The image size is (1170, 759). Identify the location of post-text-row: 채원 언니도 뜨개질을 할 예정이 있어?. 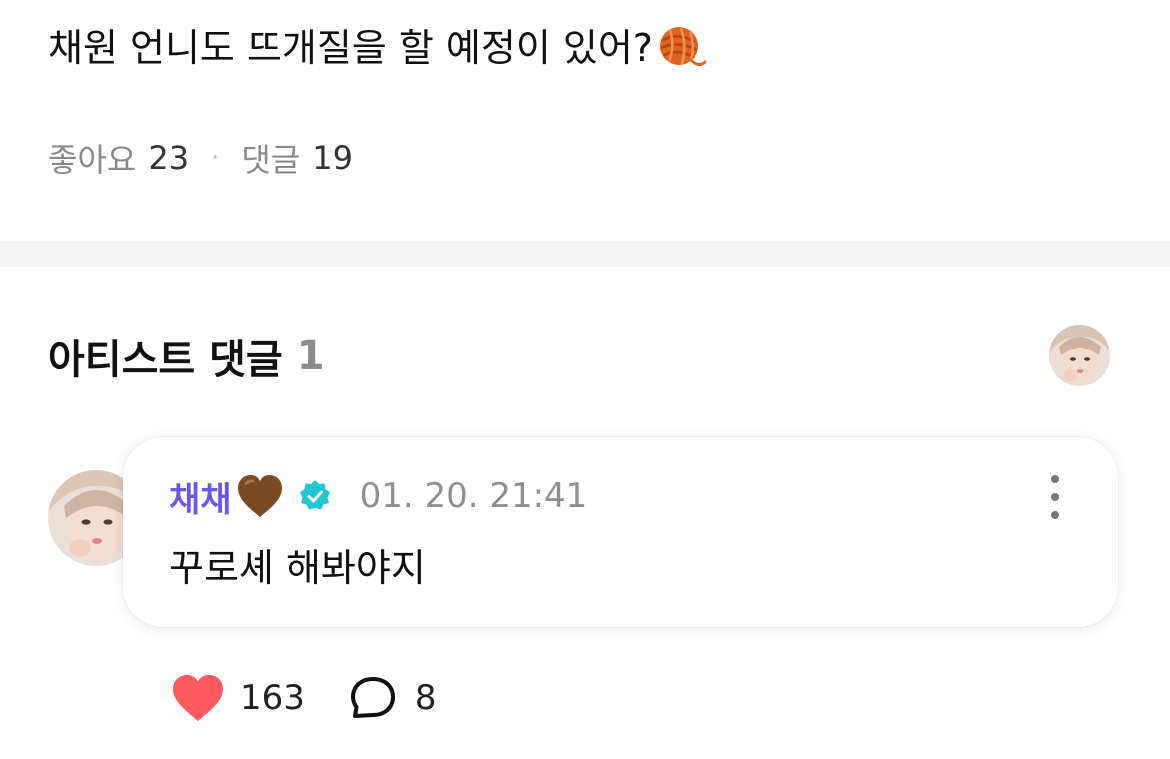
(377, 48).